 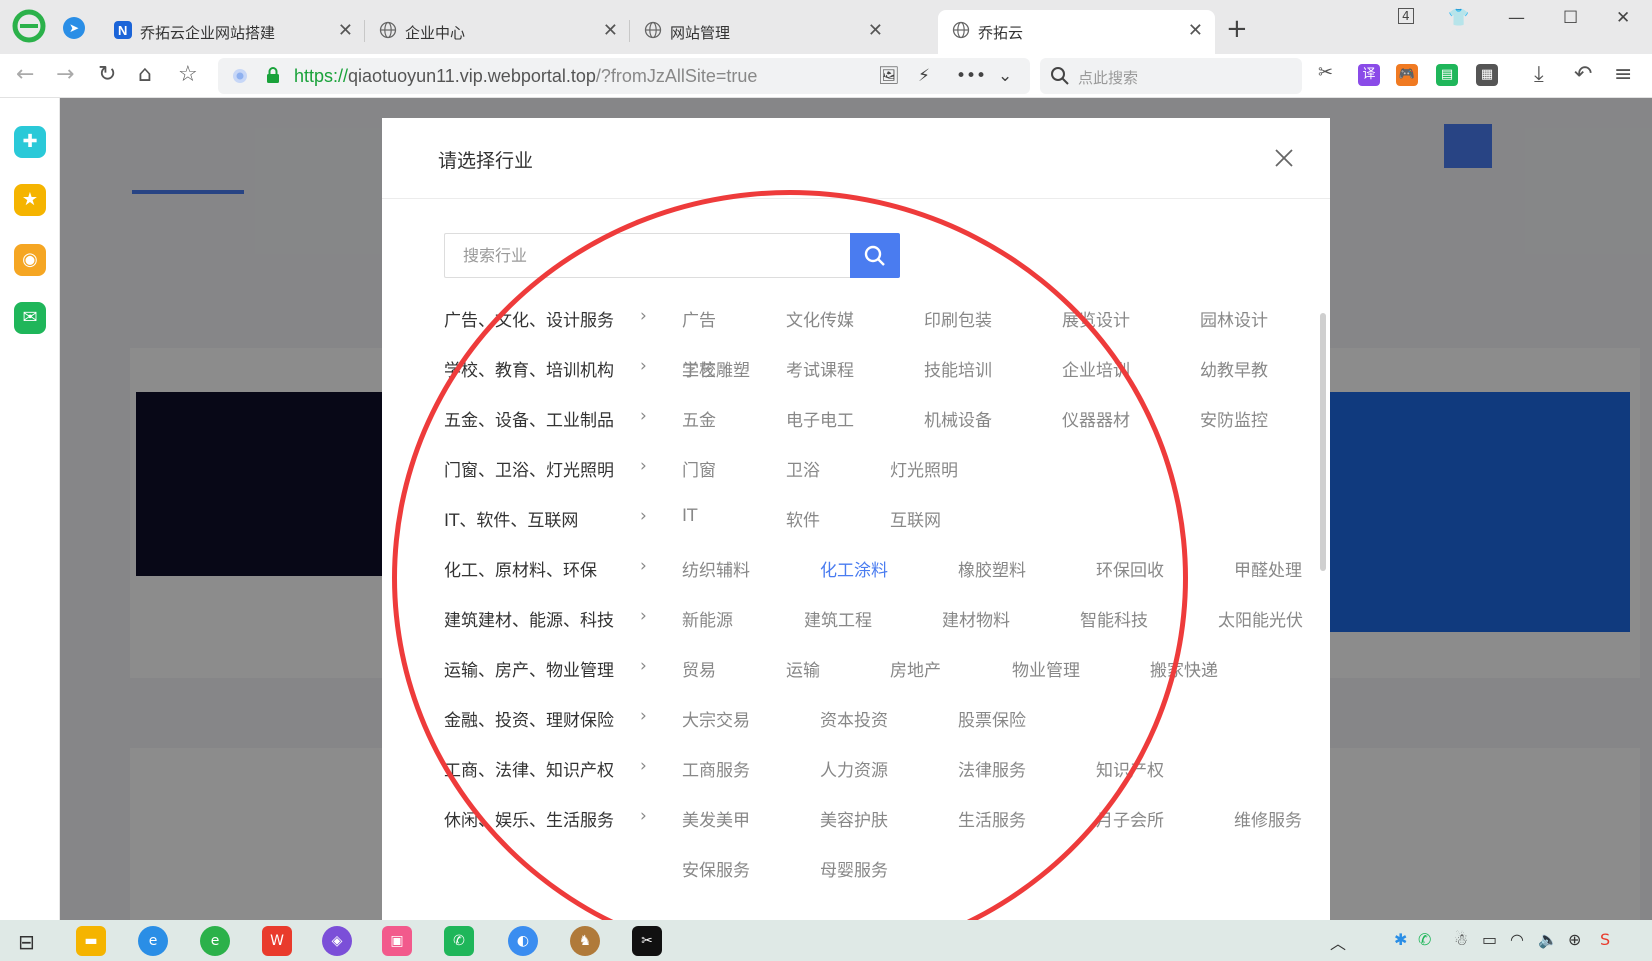 I want to click on subcategory-item: 美发美甲, so click(x=716, y=818).